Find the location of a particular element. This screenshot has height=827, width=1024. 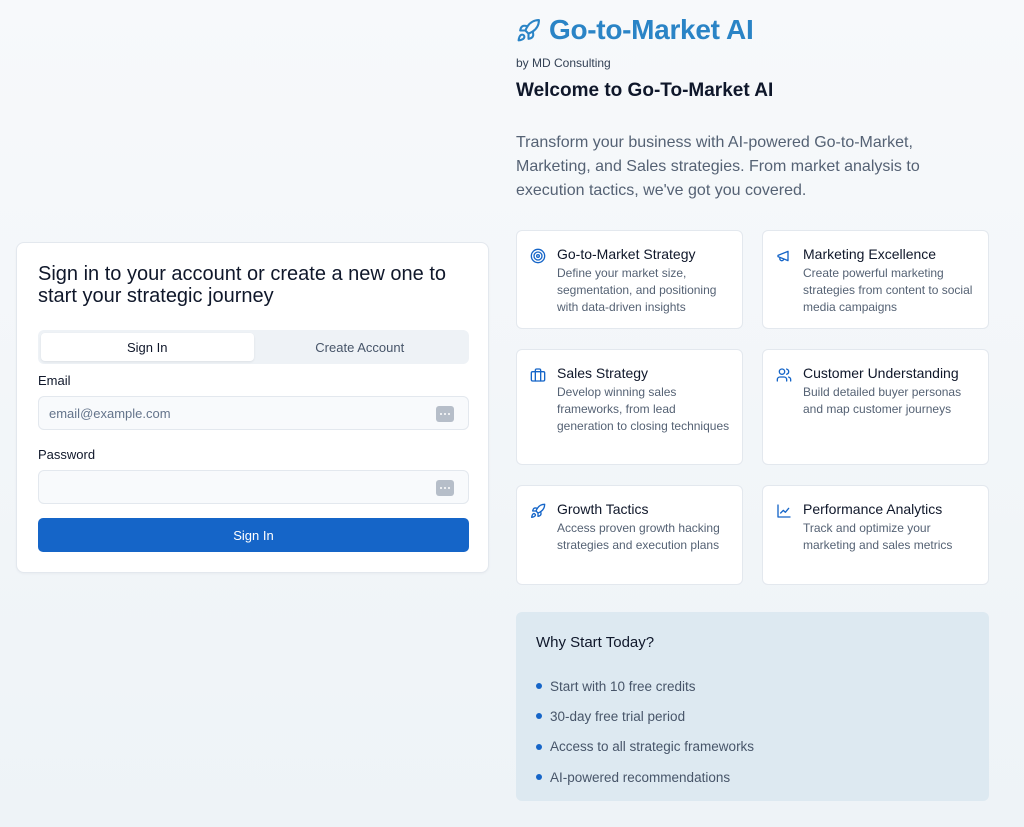

list-item-text: Start with 10 free credits is located at coordinates (623, 686).